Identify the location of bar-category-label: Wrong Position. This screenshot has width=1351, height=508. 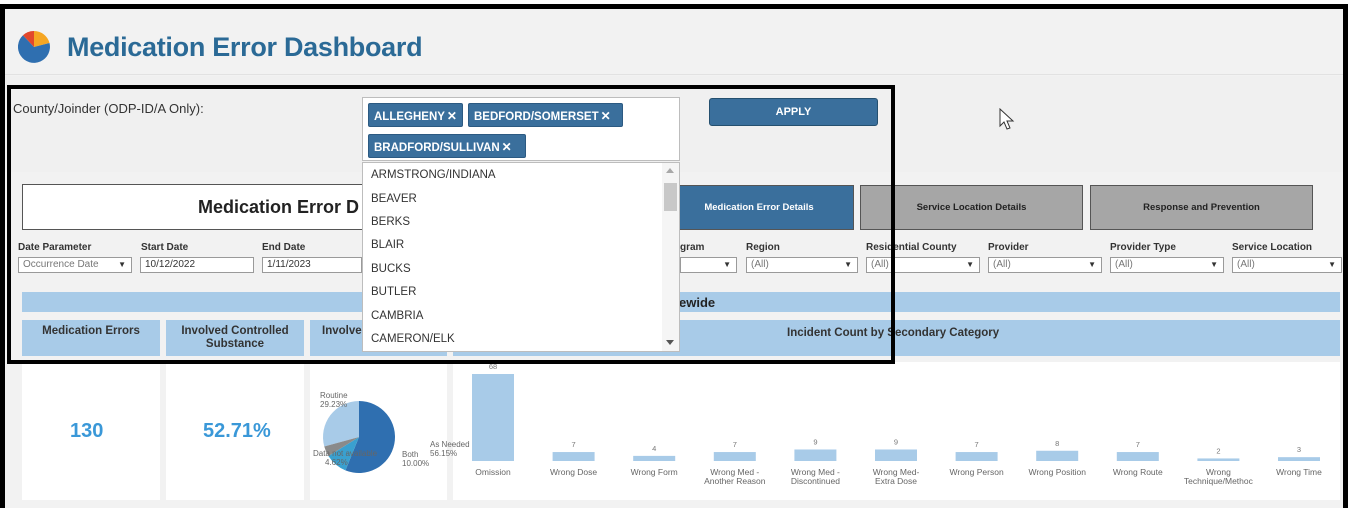
(1057, 472).